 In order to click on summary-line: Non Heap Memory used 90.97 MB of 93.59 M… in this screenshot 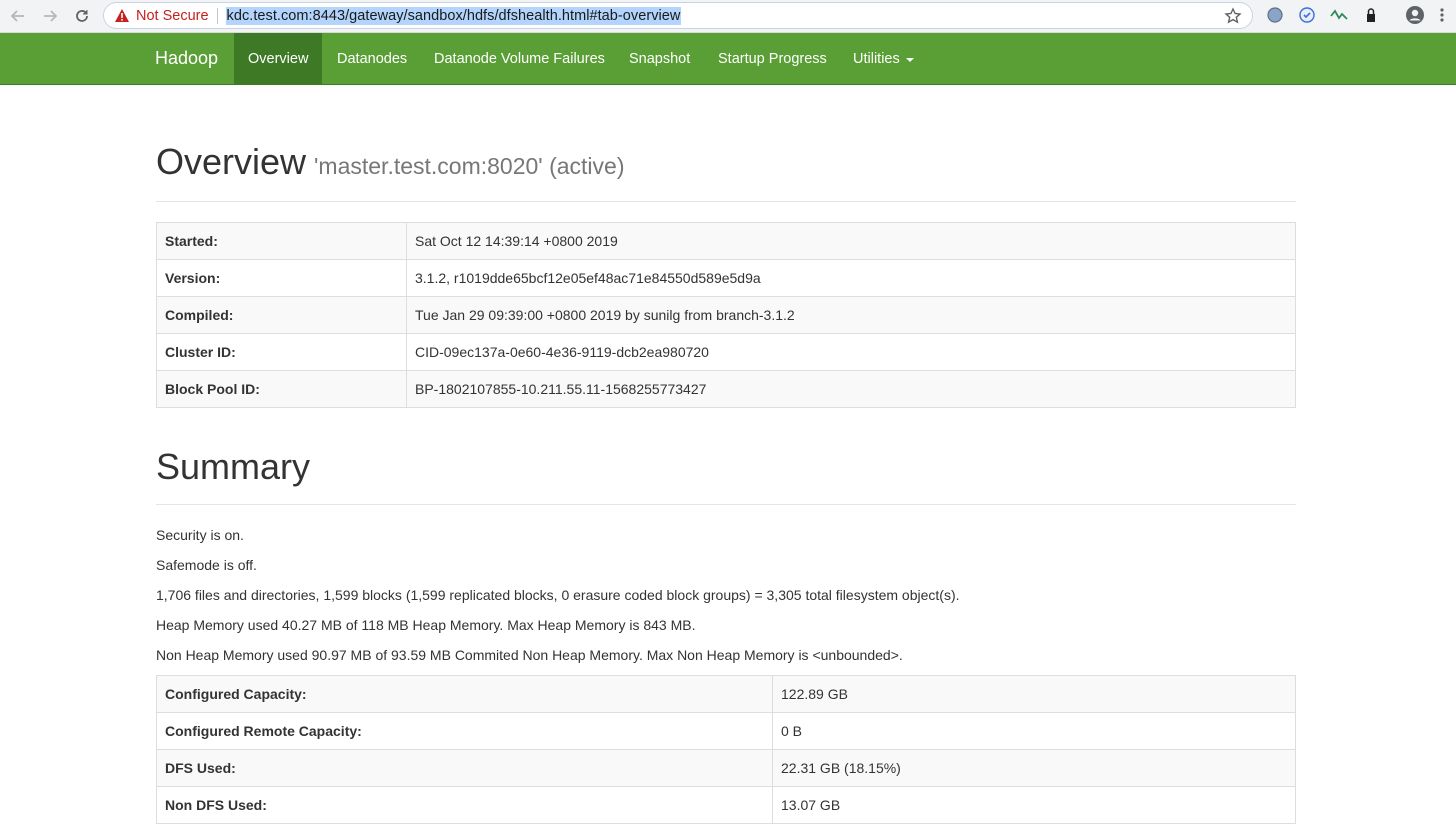, I will do `click(529, 655)`.